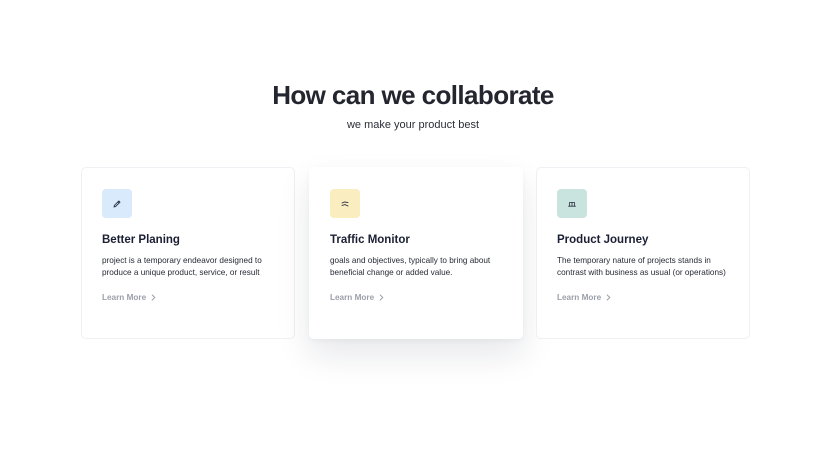 This screenshot has height=458, width=826. I want to click on journey-icon, so click(572, 204).